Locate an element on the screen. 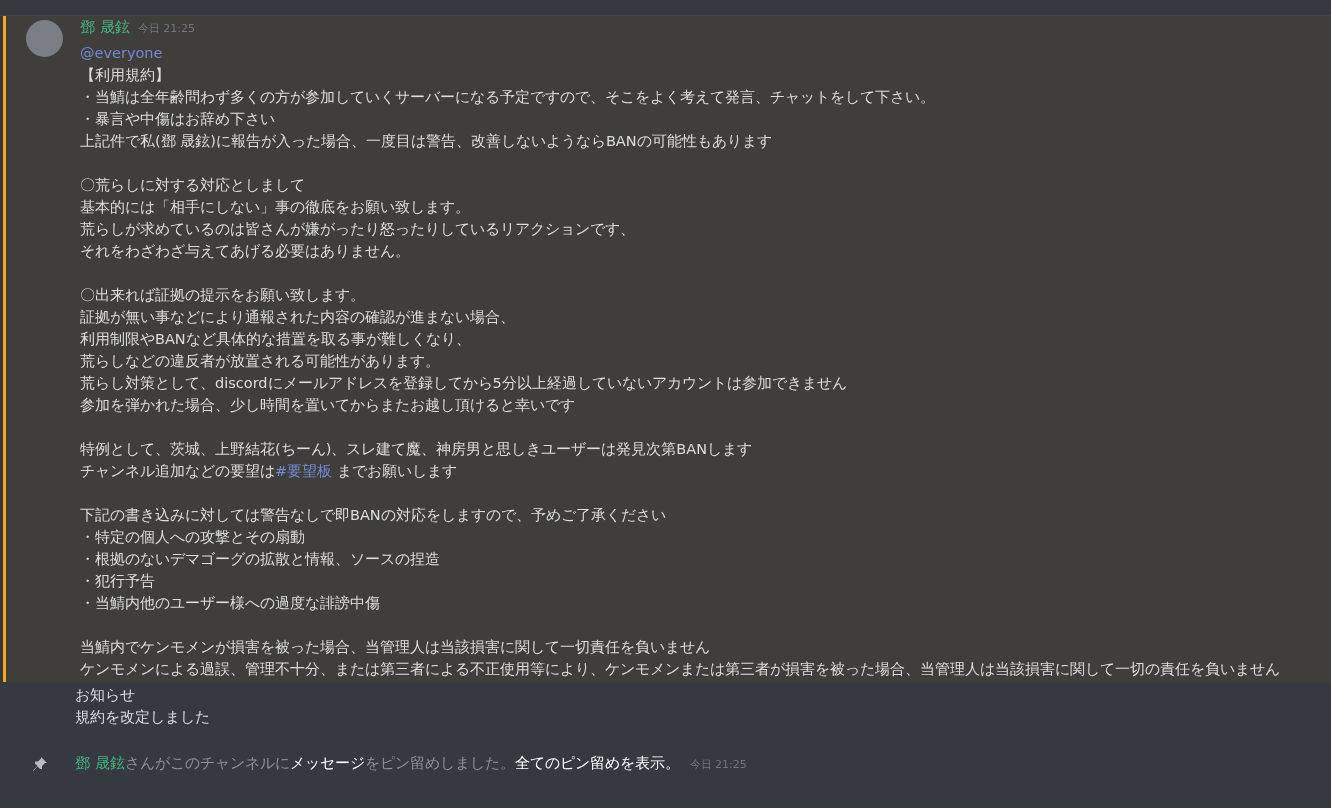 The image size is (1331, 808). message-text: ・暴言や中傷はお辞め下さい is located at coordinates (178, 119).